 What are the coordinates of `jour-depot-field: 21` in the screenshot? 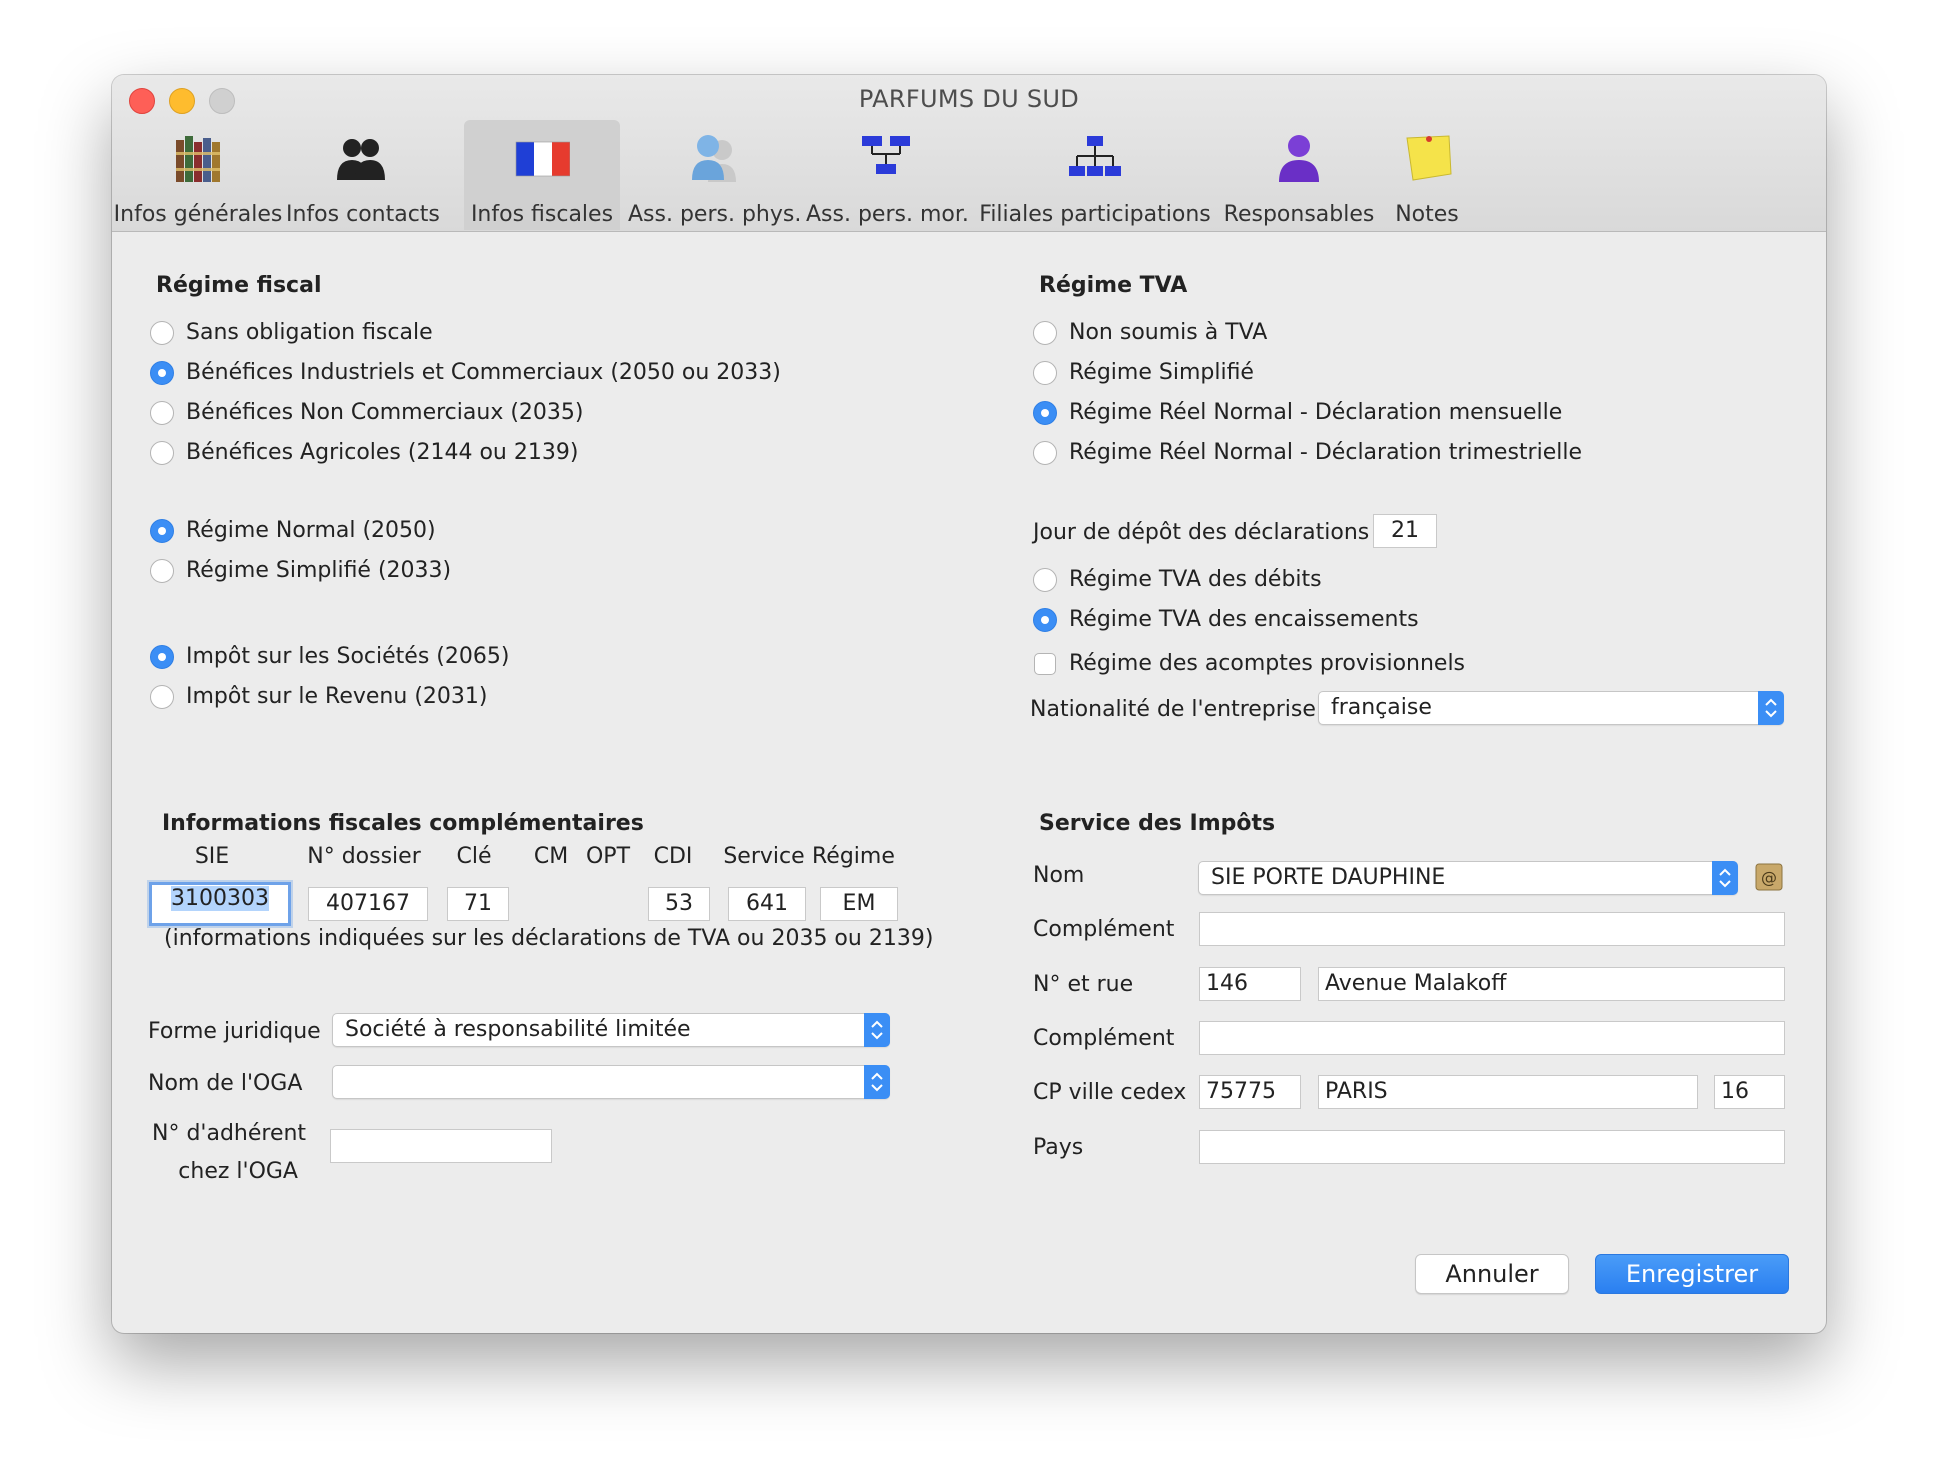 It's located at (1405, 531).